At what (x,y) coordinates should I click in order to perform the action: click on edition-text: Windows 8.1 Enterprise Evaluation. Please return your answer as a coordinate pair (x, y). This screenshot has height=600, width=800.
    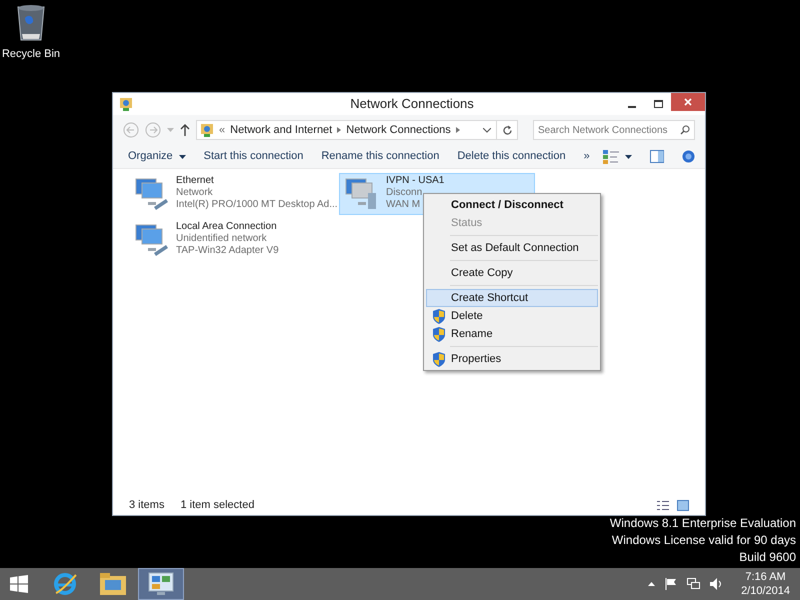
    Looking at the image, I should click on (703, 523).